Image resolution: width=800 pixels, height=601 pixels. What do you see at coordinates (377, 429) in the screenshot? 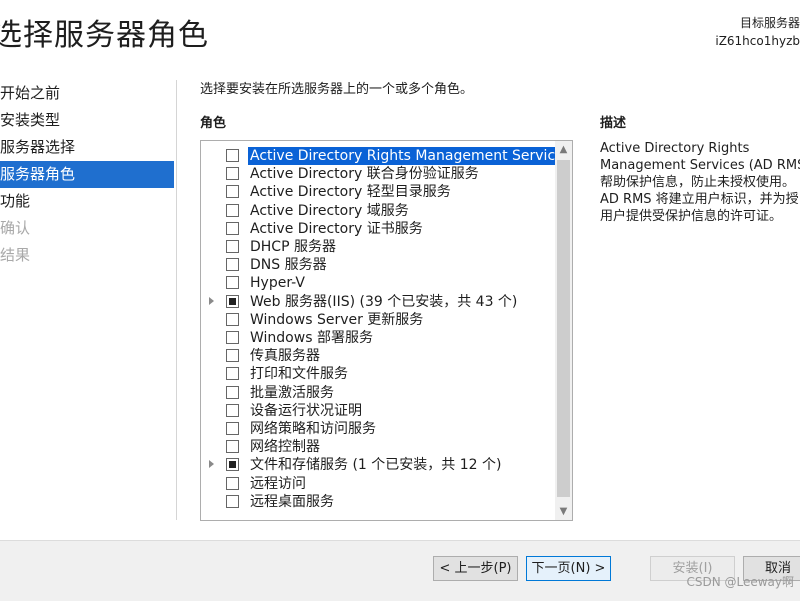
I see `role-row: 网络策略和访问服务` at bounding box center [377, 429].